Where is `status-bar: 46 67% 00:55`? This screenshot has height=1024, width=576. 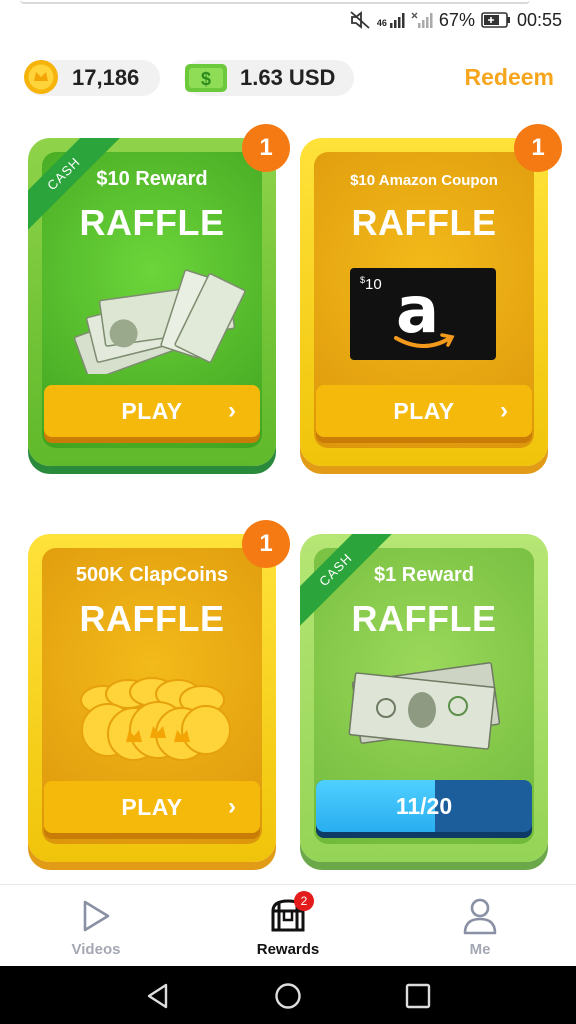
status-bar: 46 67% 00:55 is located at coordinates (288, 20).